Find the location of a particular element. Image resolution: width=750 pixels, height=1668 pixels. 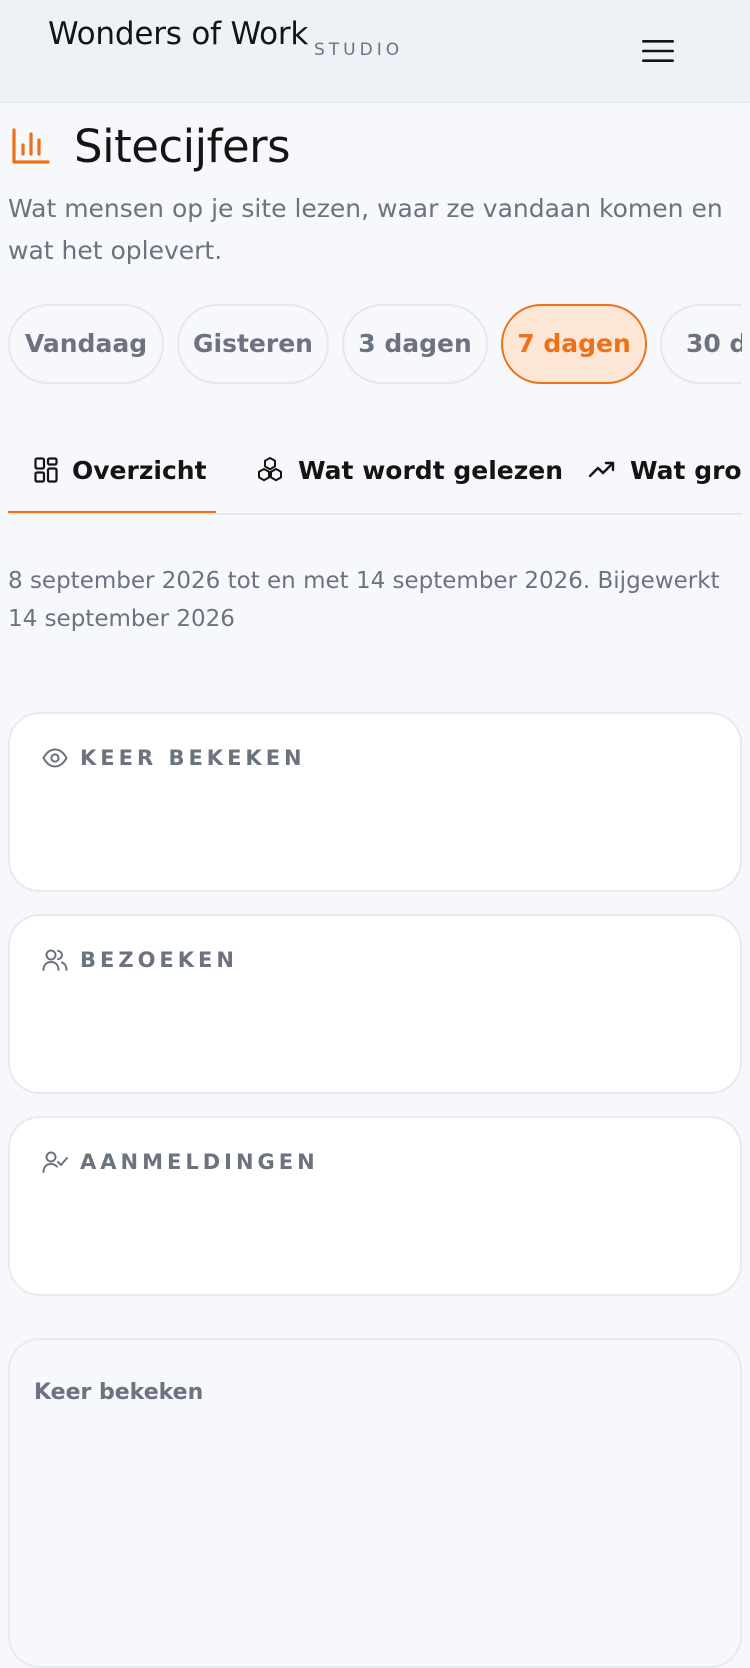

chart-card-title: Keer bekeken is located at coordinates (119, 1392).